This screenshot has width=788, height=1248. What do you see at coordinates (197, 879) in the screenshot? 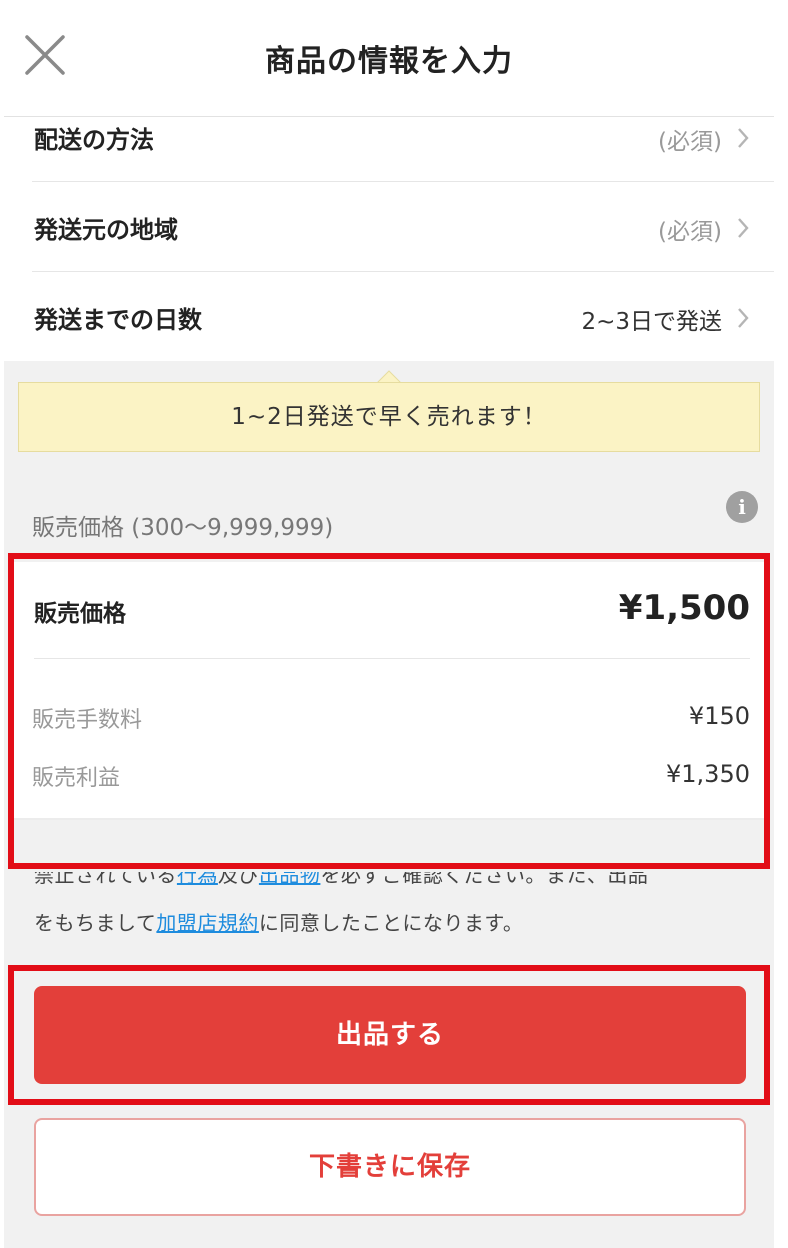
I see `conduct-link: 行為` at bounding box center [197, 879].